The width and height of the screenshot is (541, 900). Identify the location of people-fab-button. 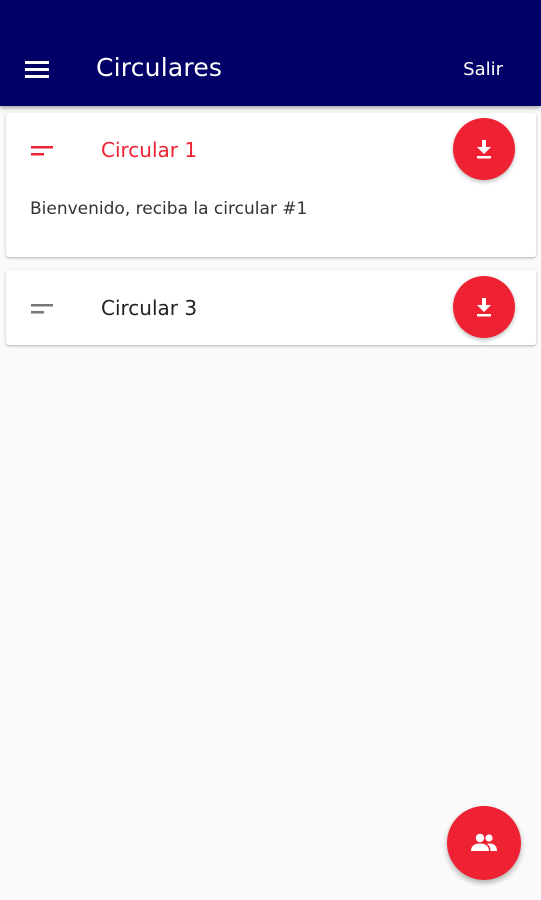
(484, 843).